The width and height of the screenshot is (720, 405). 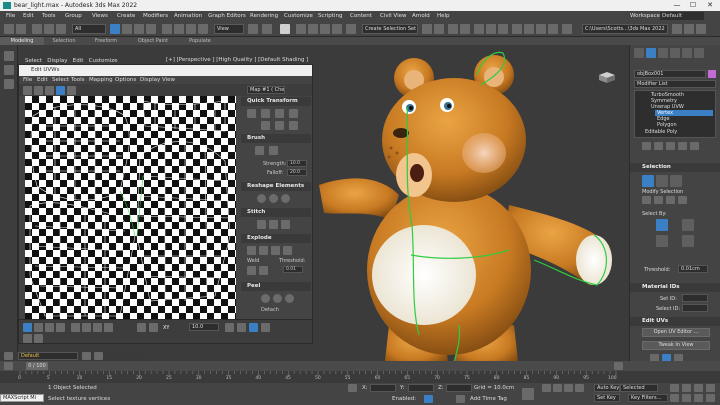 I want to click on material-ids-header: Material IDs, so click(x=675, y=287).